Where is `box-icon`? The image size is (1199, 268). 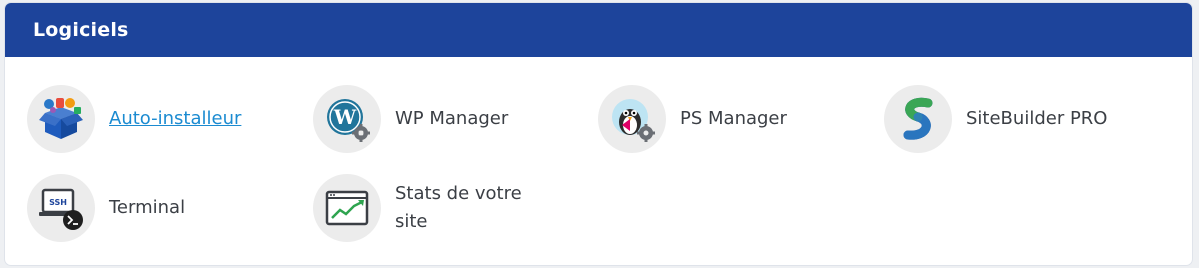 box-icon is located at coordinates (61, 119).